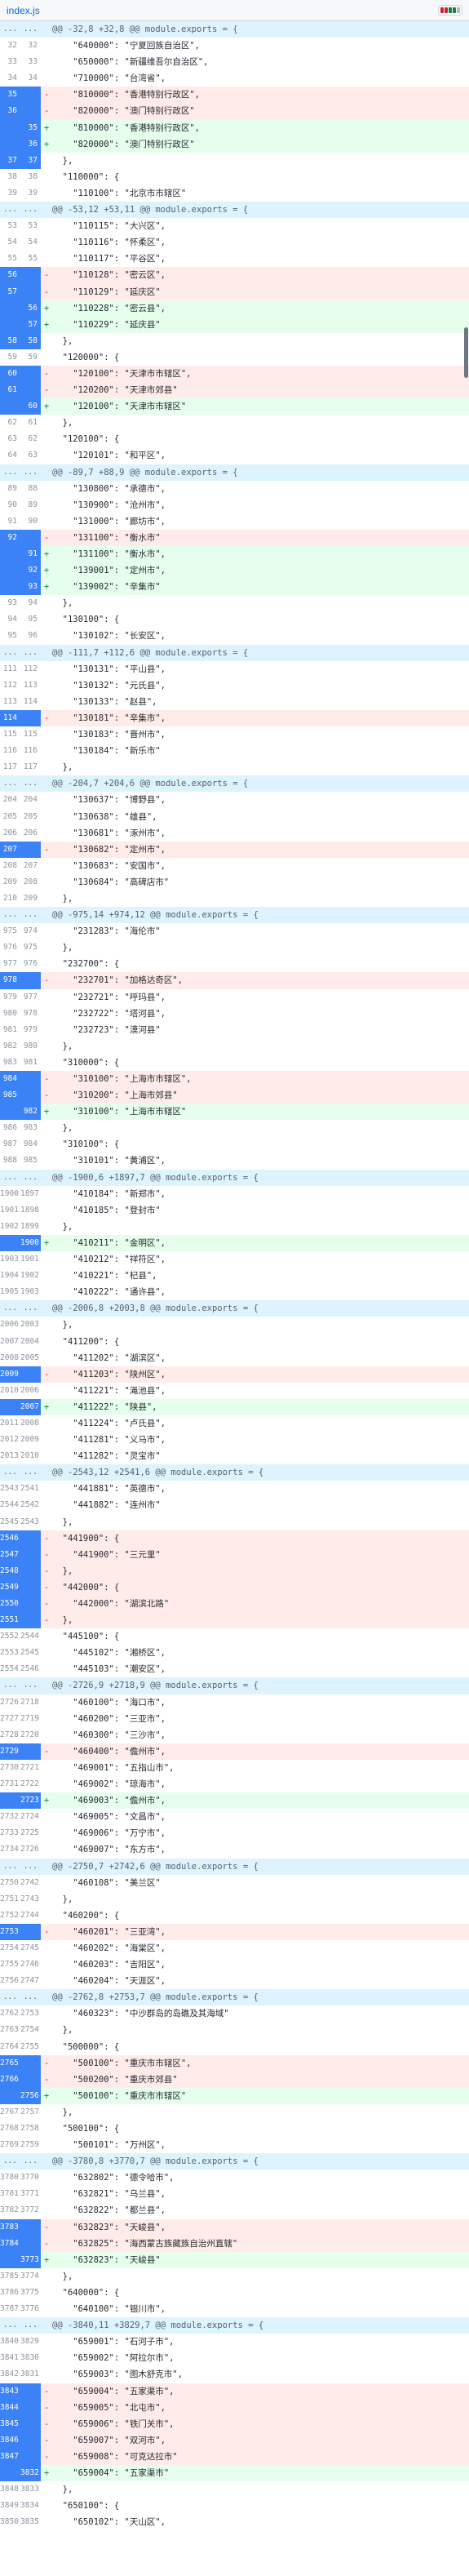 This screenshot has width=469, height=2576. I want to click on old-line-number: 1901, so click(10, 1210).